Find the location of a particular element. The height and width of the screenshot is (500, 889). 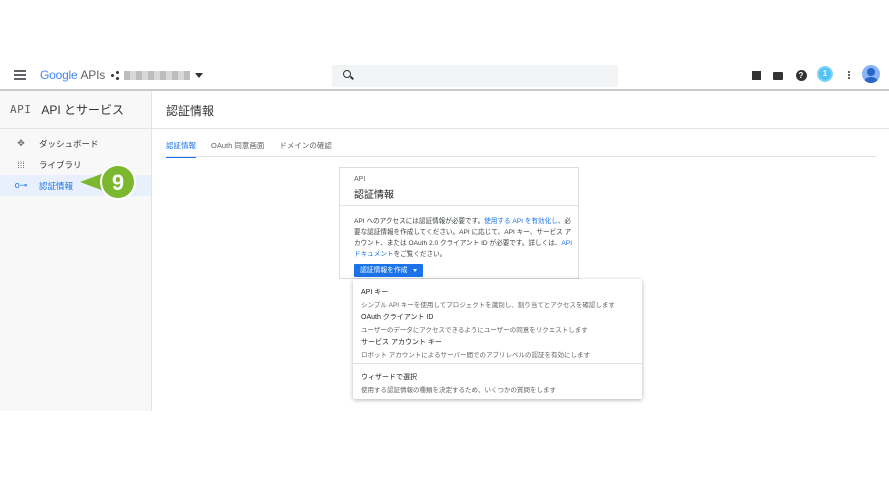

page-title: 認証情報 is located at coordinates (190, 111).